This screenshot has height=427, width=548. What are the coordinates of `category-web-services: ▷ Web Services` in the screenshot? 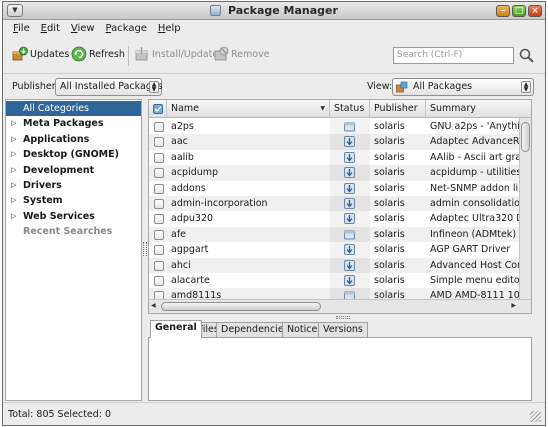 It's located at (73, 216).